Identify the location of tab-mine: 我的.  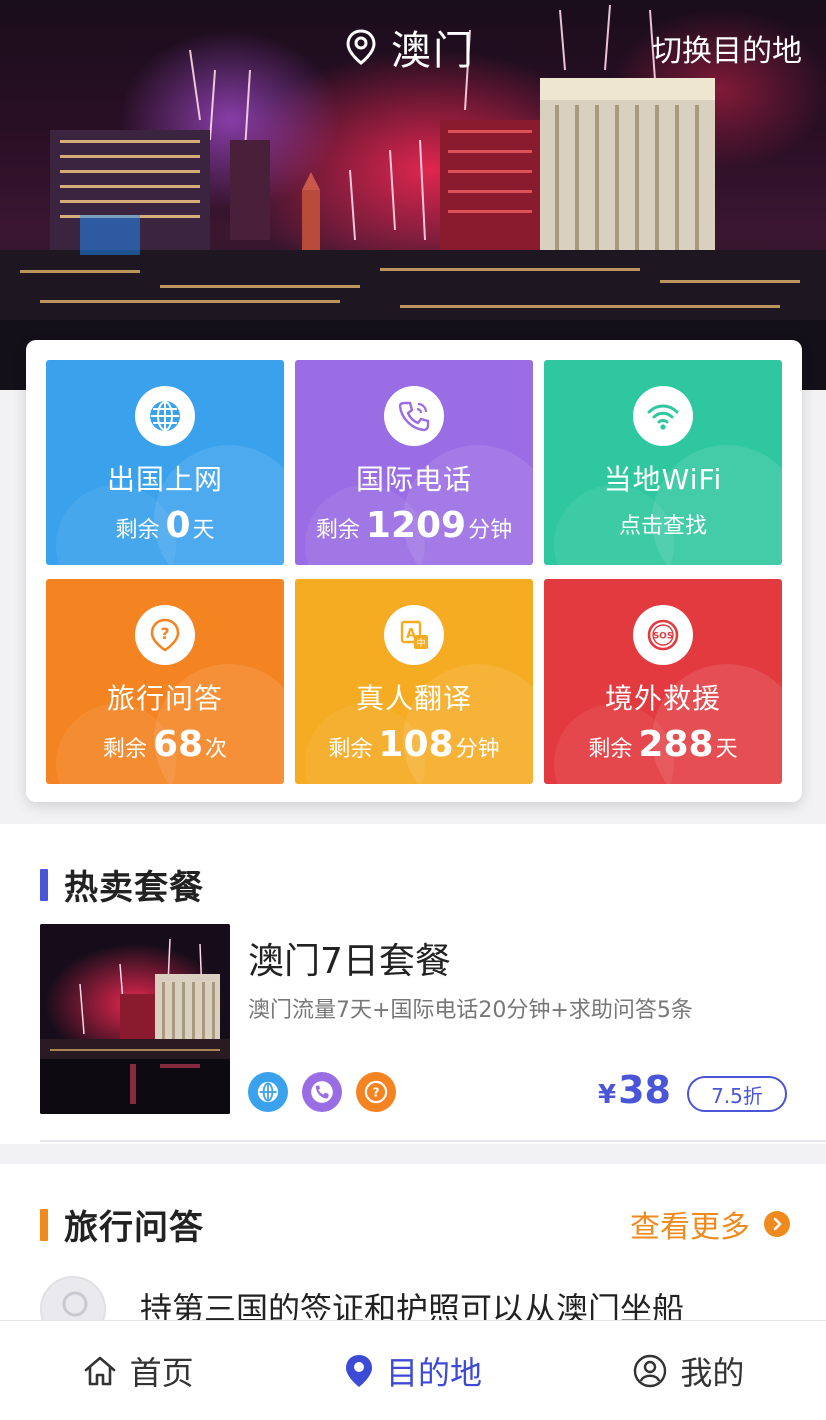
(688, 1370).